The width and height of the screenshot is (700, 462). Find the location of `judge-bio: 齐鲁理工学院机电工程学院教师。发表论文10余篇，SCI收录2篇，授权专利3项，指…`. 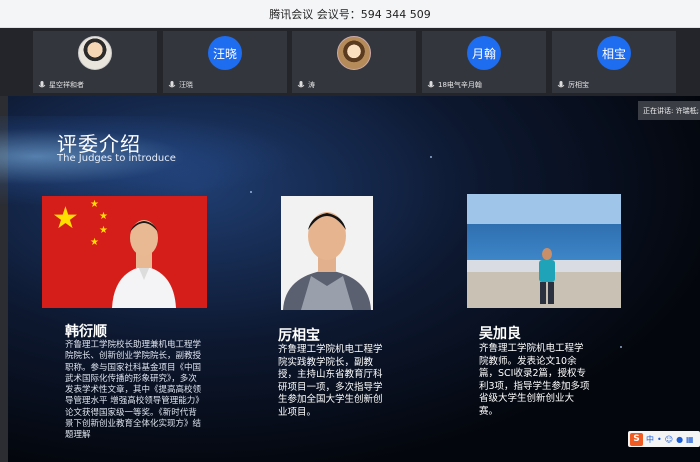

judge-bio: 齐鲁理工学院机电工程学院教师。发表论文10余篇，SCI收录2篇，授权专利3项，指… is located at coordinates (534, 380).